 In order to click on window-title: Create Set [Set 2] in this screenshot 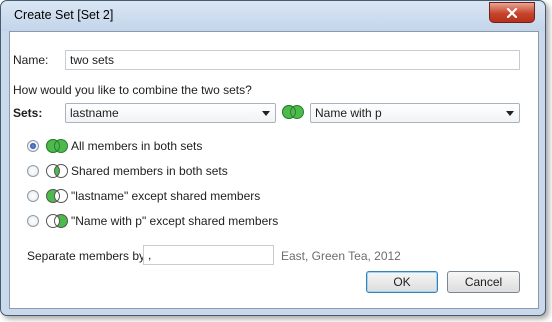, I will do `click(64, 15)`.